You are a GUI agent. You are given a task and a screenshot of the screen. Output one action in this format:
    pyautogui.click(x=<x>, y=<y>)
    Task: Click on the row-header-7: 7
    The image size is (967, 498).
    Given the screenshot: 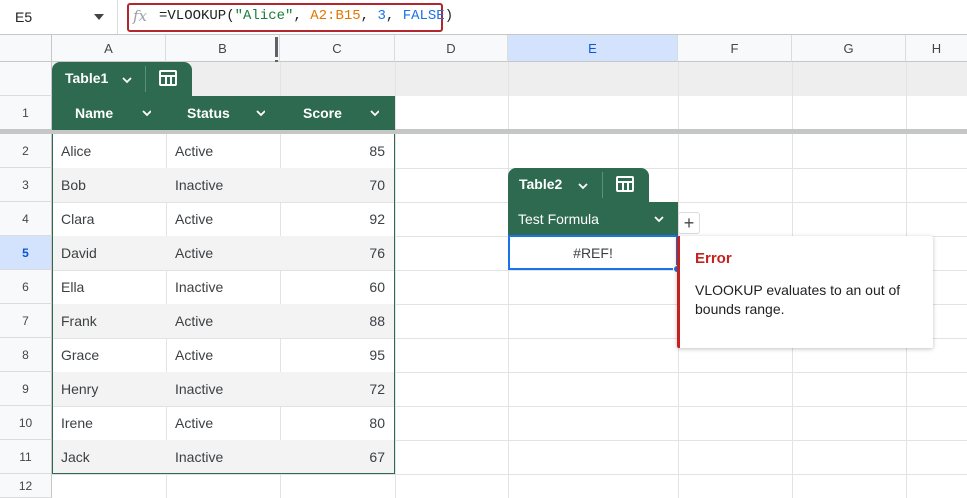 What is the action you would take?
    pyautogui.click(x=26, y=321)
    